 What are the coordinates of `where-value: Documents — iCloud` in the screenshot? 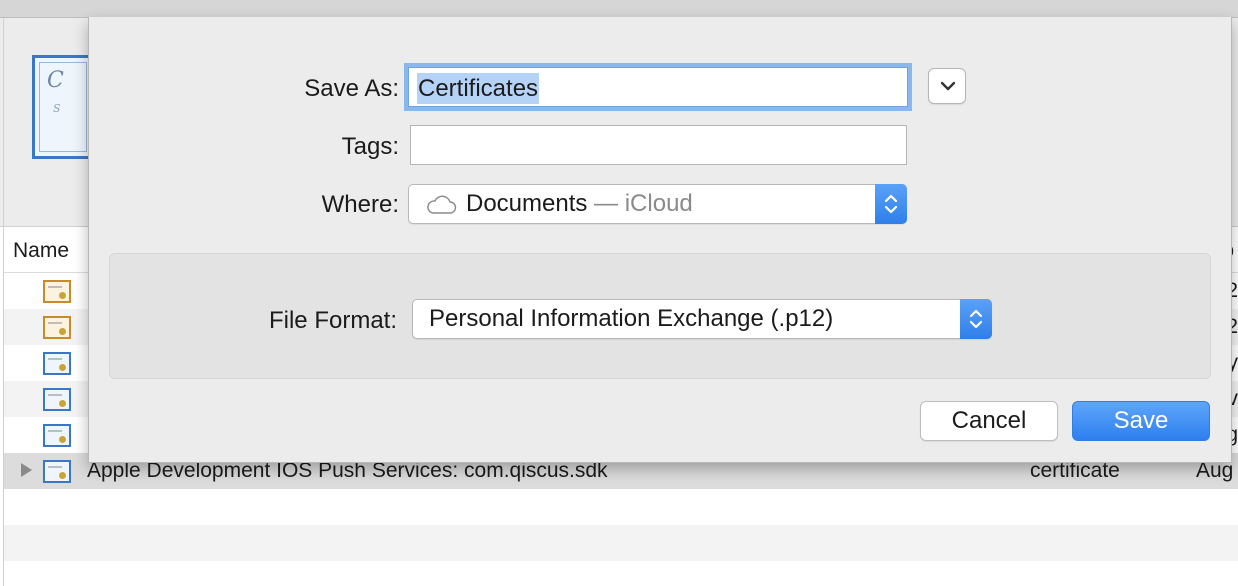 It's located at (579, 204).